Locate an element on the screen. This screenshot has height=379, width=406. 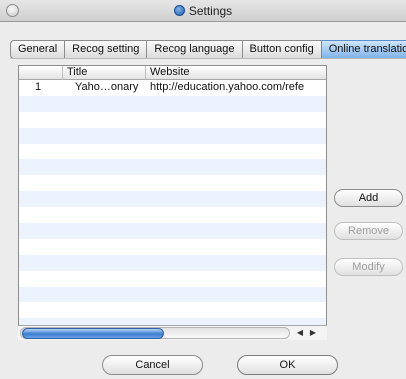
column-header-number is located at coordinates (41, 73).